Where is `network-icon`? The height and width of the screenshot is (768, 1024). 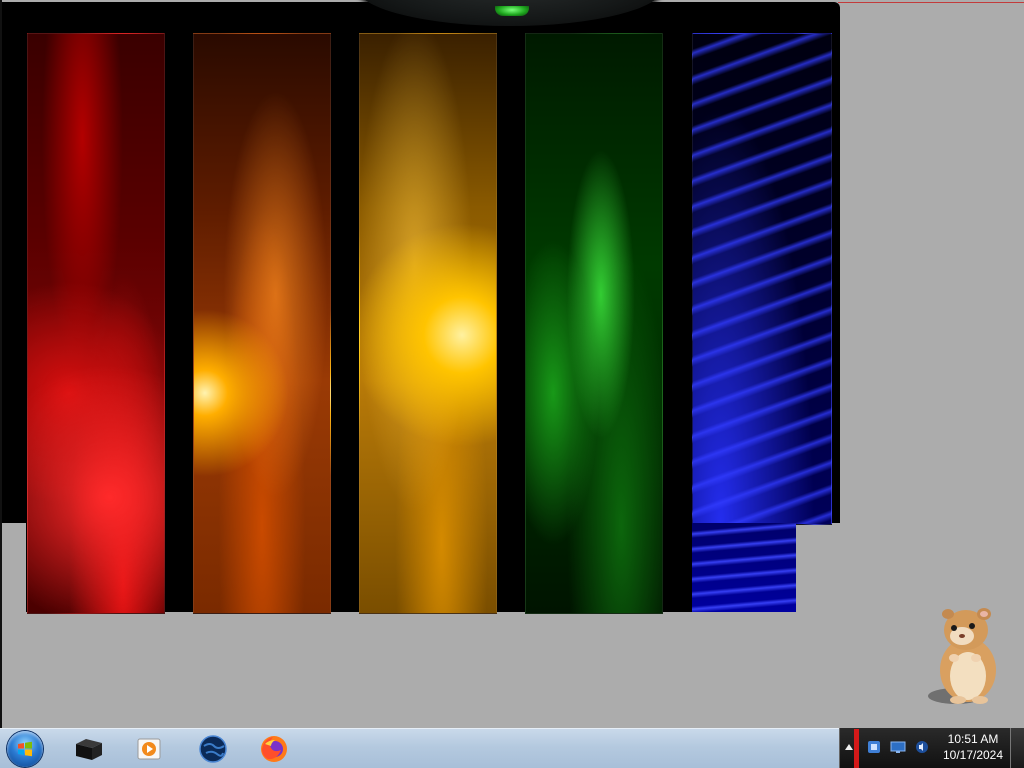
network-icon is located at coordinates (874, 747).